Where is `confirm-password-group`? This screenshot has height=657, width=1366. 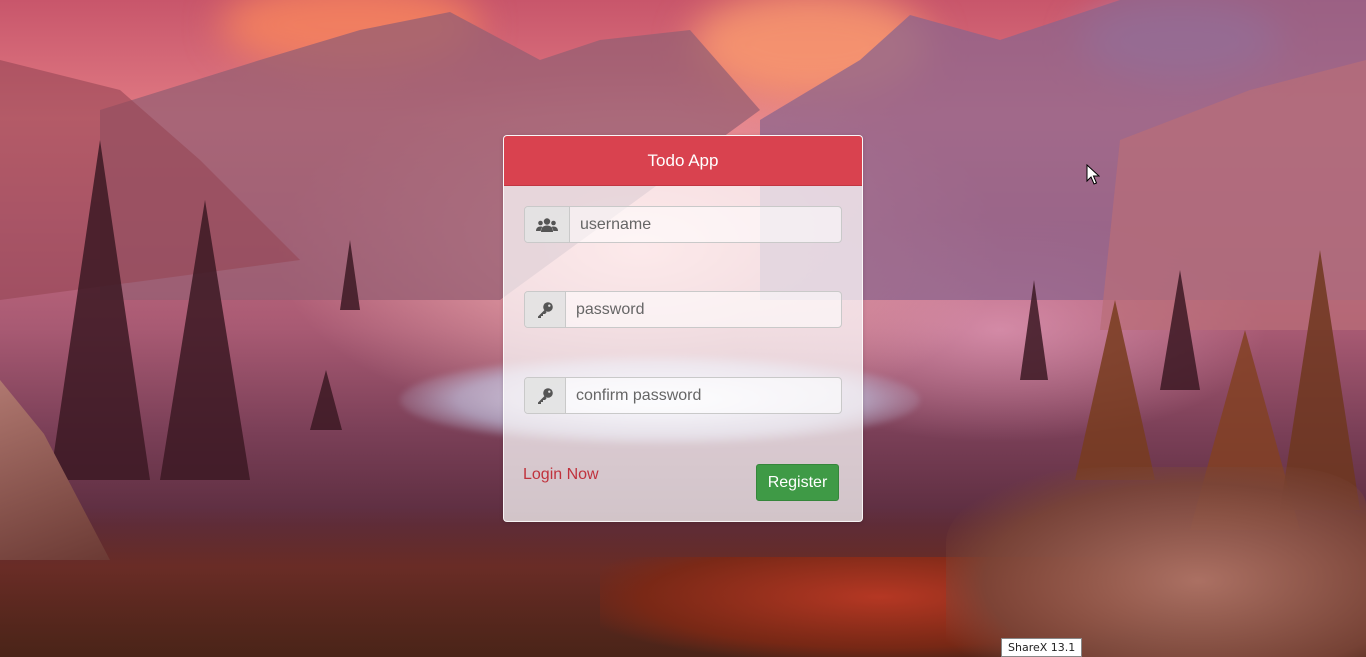 confirm-password-group is located at coordinates (683, 395).